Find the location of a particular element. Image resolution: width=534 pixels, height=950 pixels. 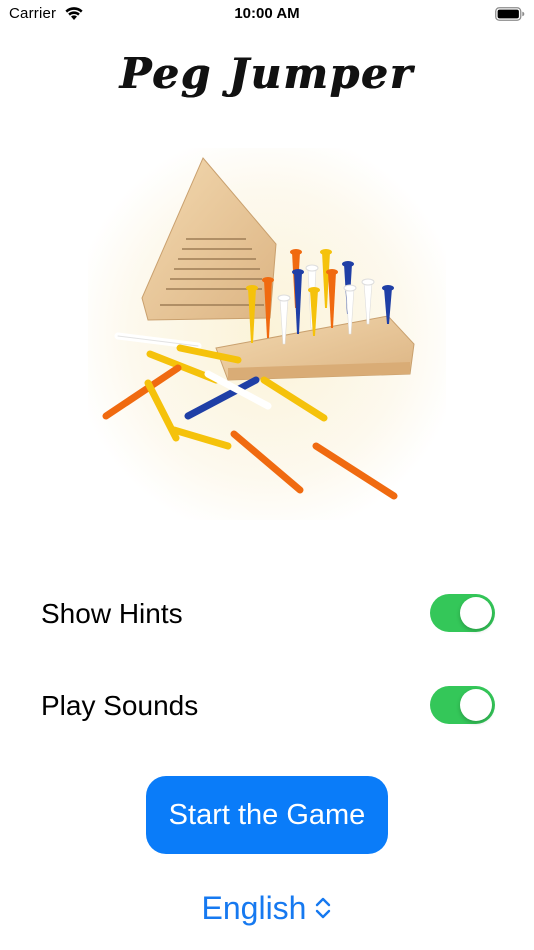

chevron-up-down-icon is located at coordinates (323, 908).